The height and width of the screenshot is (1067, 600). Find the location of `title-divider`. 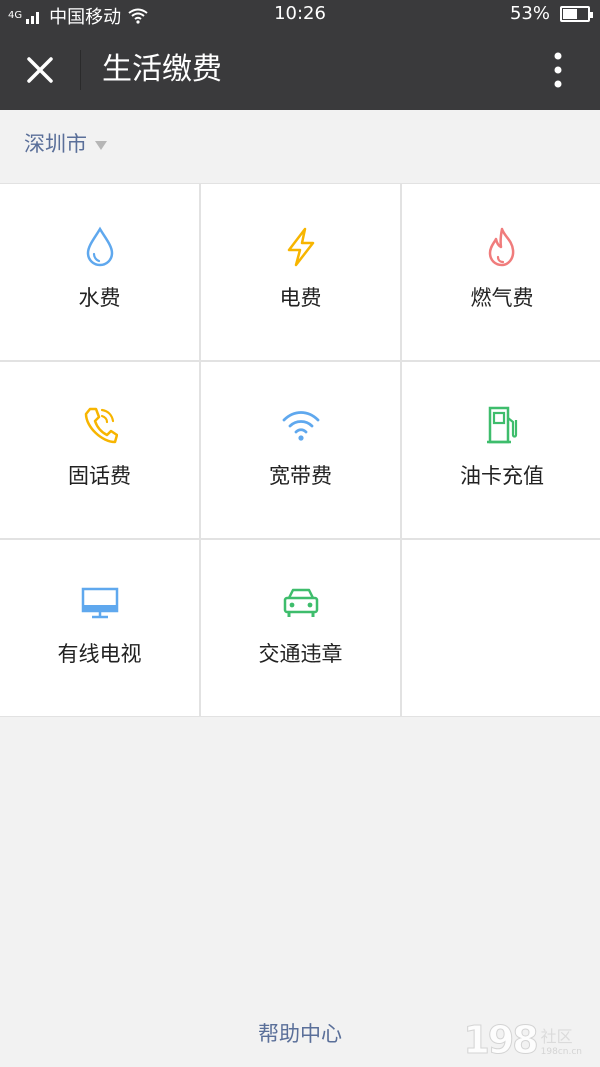

title-divider is located at coordinates (80, 70).